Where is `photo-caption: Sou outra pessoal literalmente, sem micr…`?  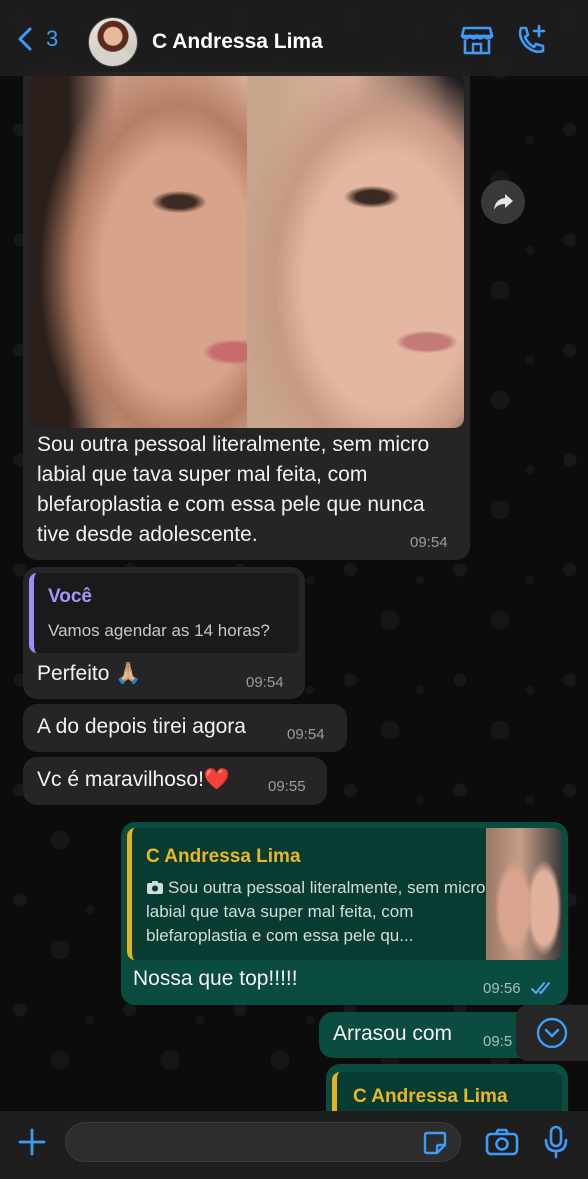
photo-caption: Sou outra pessoal literalmente, sem micr… is located at coordinates (233, 489).